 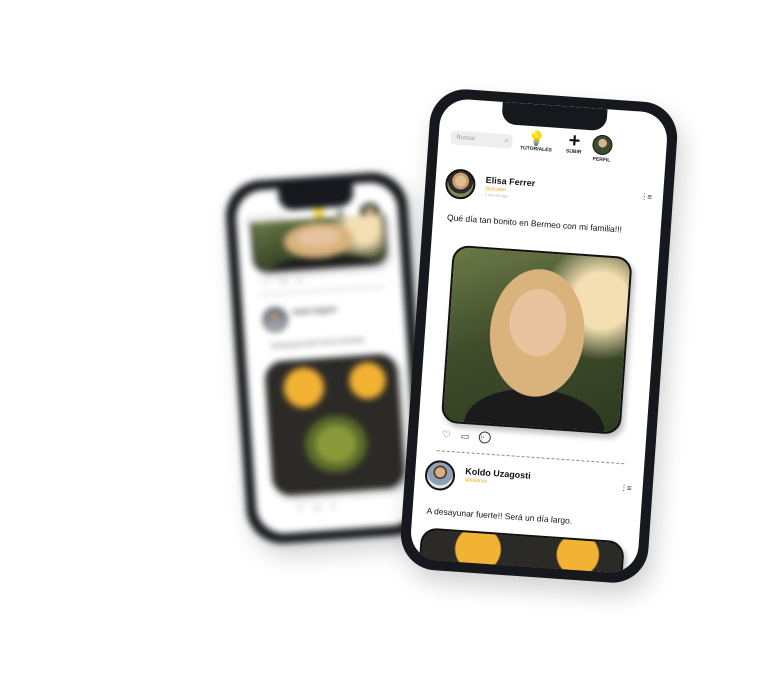 I want to click on back-post-divider, so click(x=322, y=290).